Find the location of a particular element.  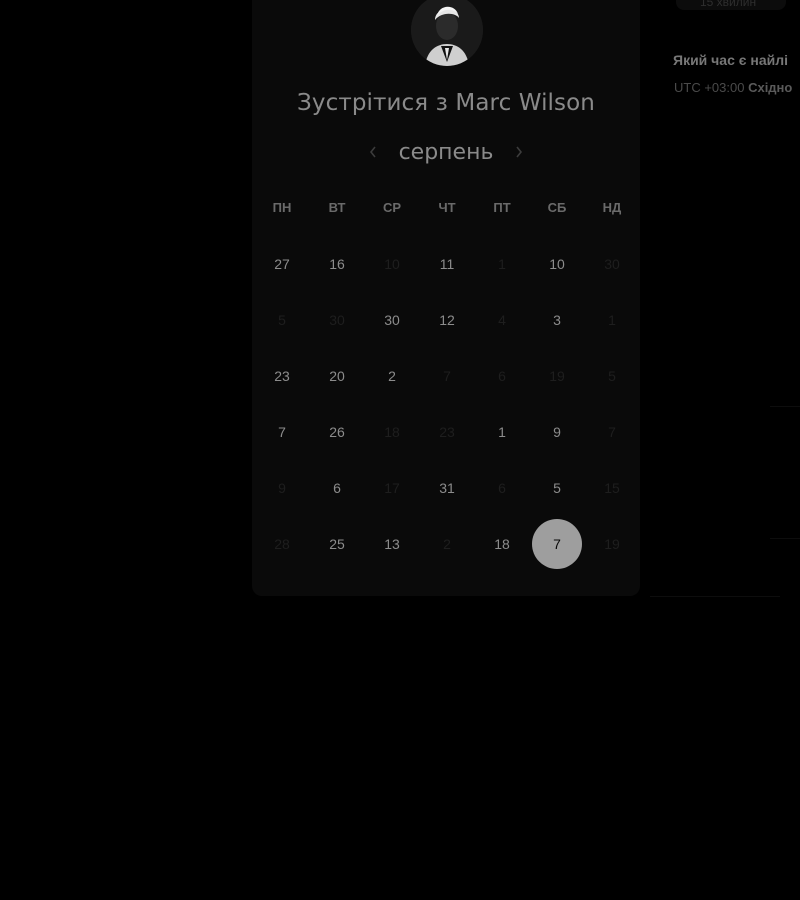

timezone-name: Східно is located at coordinates (770, 87).